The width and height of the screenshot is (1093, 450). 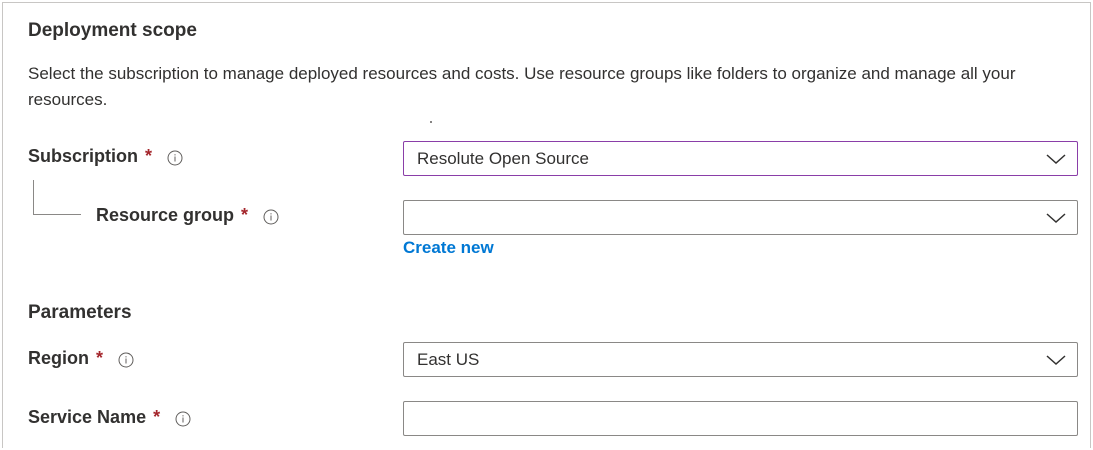 I want to click on create-new-link: Create new, so click(x=448, y=248).